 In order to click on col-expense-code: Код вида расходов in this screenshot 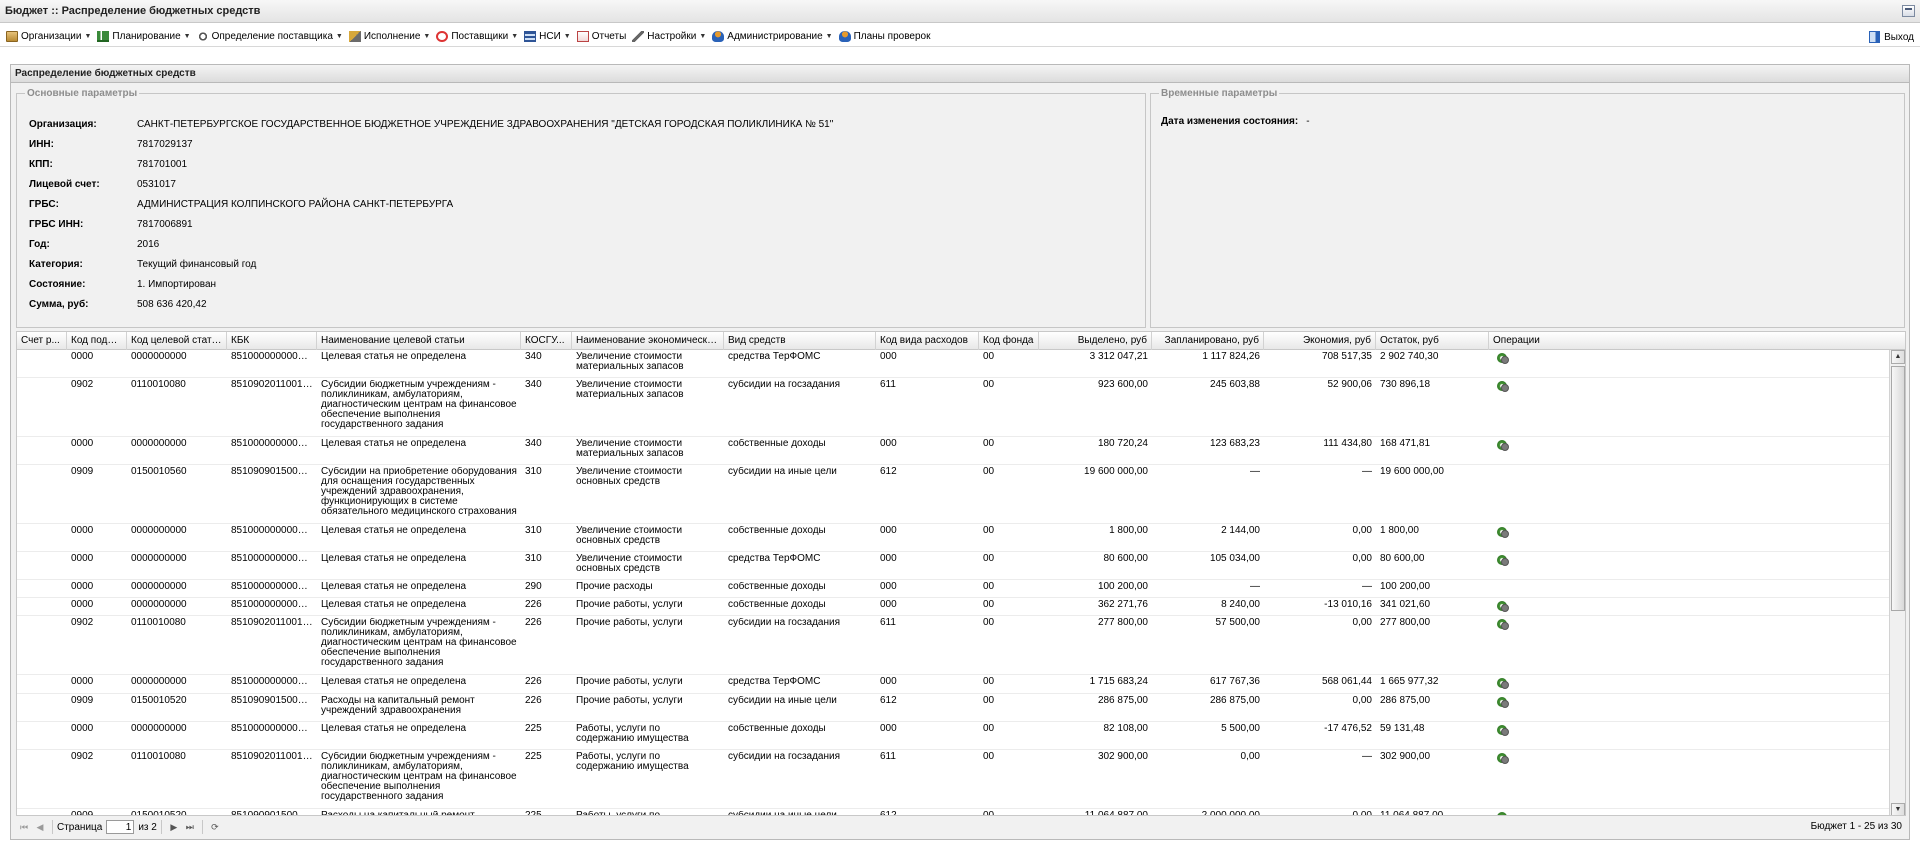, I will do `click(927, 341)`.